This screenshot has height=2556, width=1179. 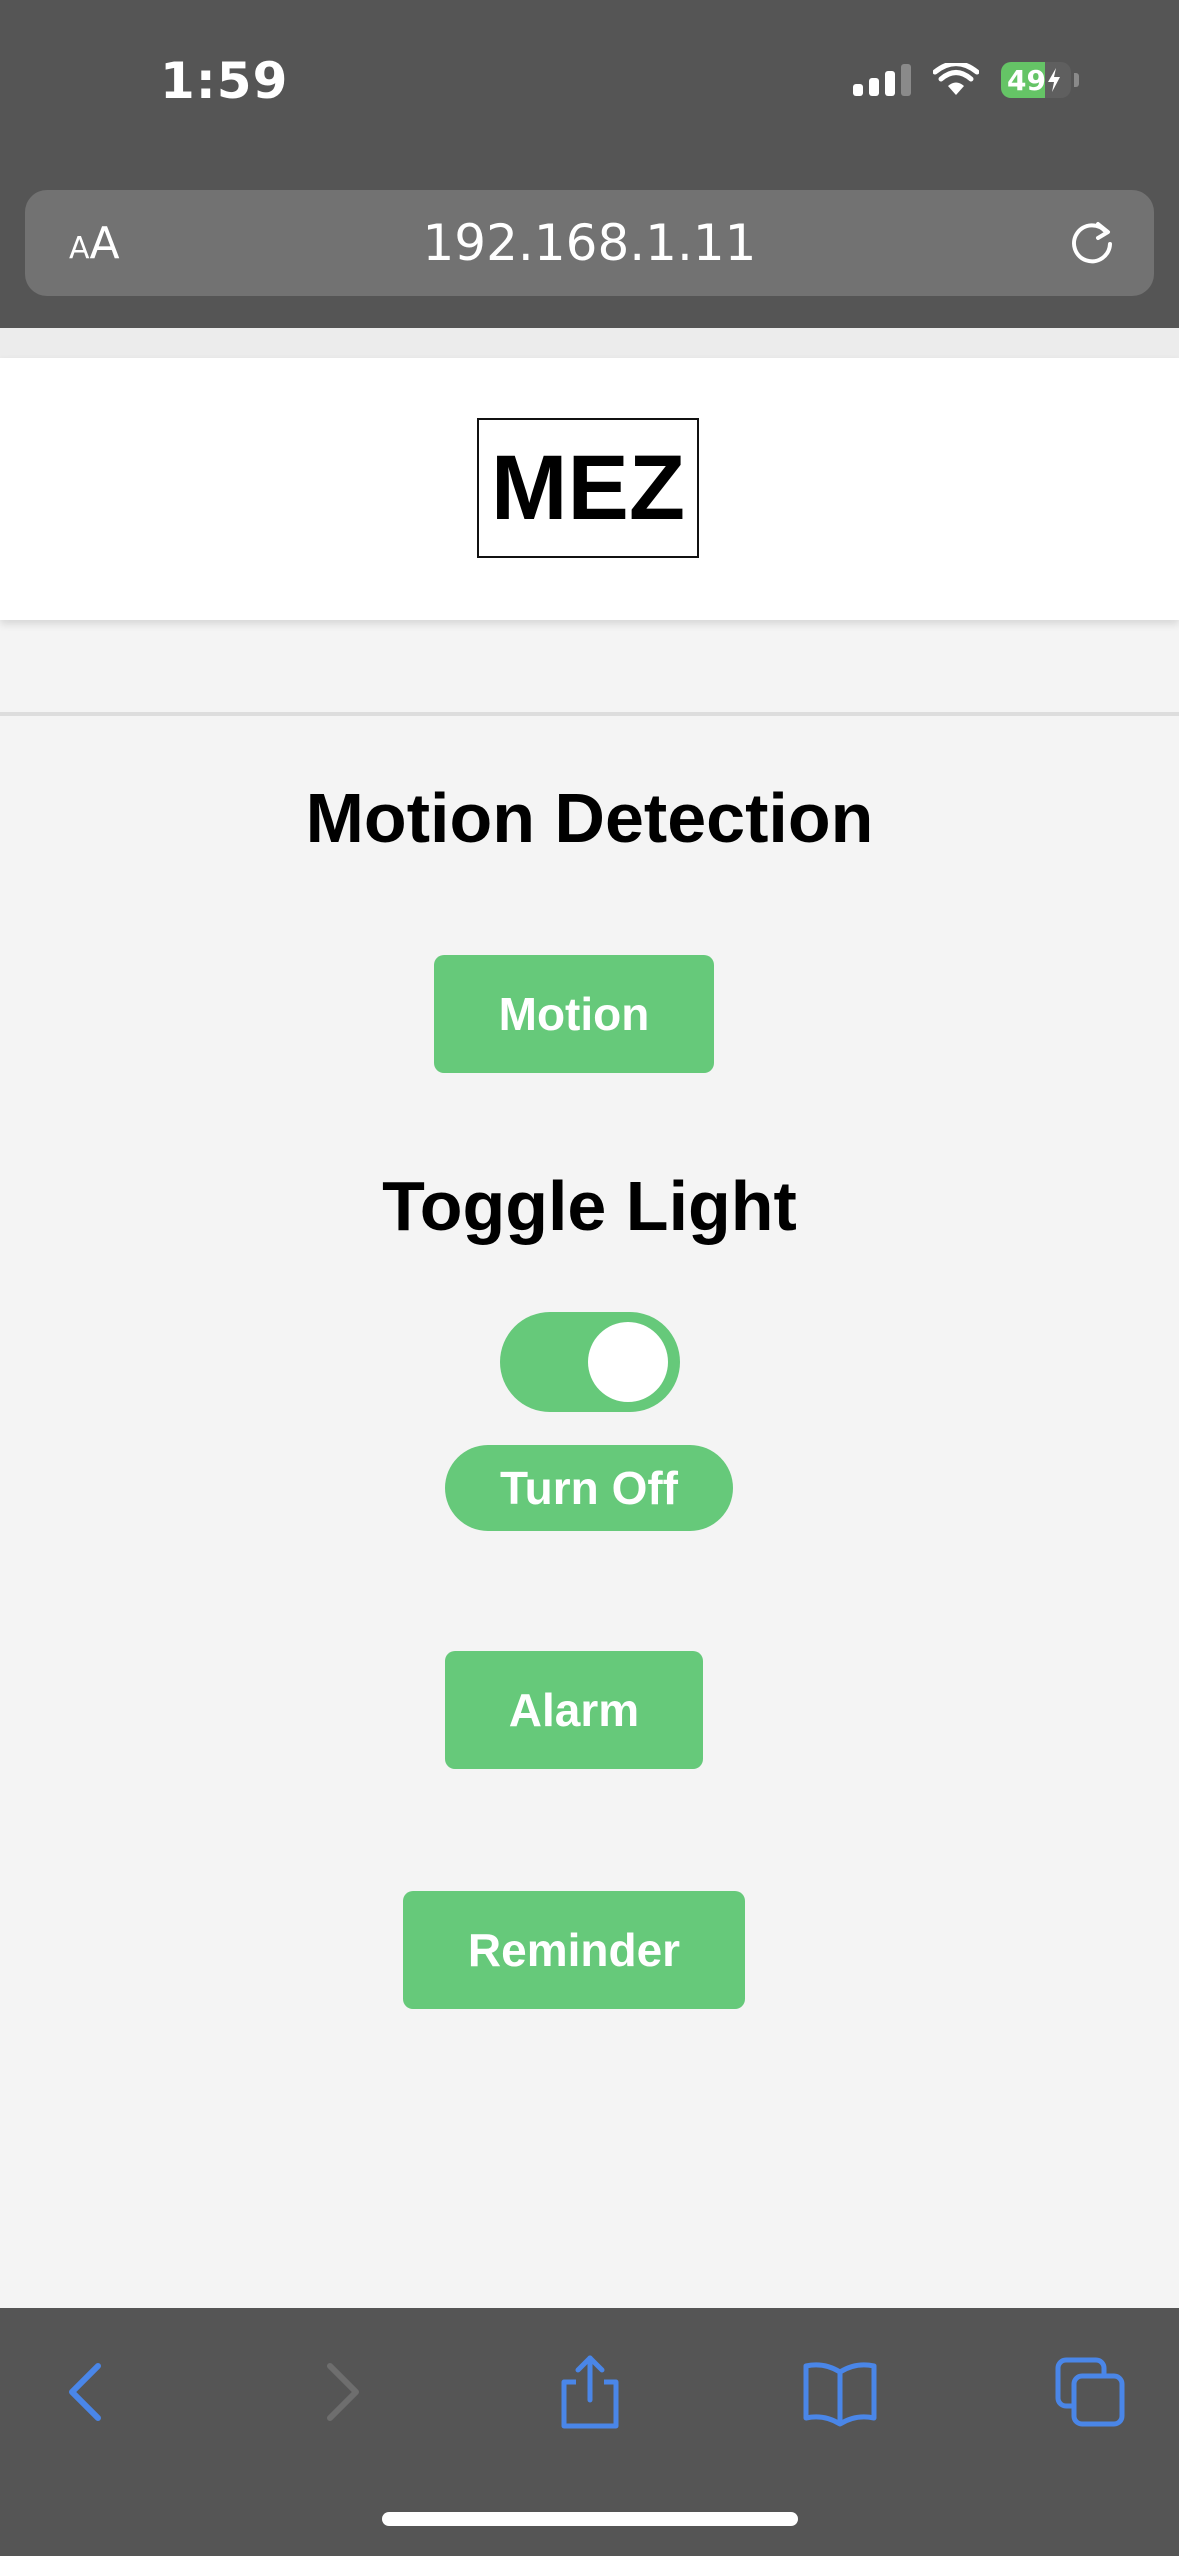 What do you see at coordinates (956, 79) in the screenshot?
I see `wifi-icon` at bounding box center [956, 79].